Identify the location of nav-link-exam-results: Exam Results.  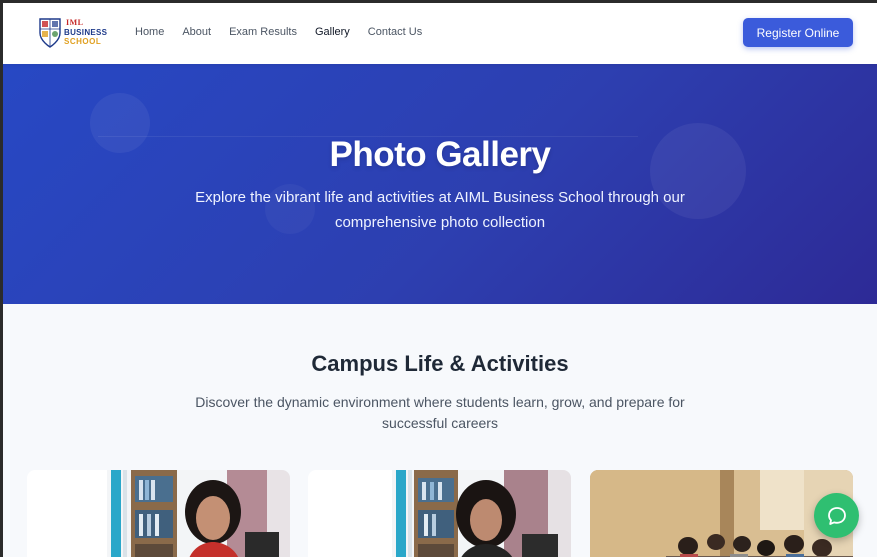
(263, 32).